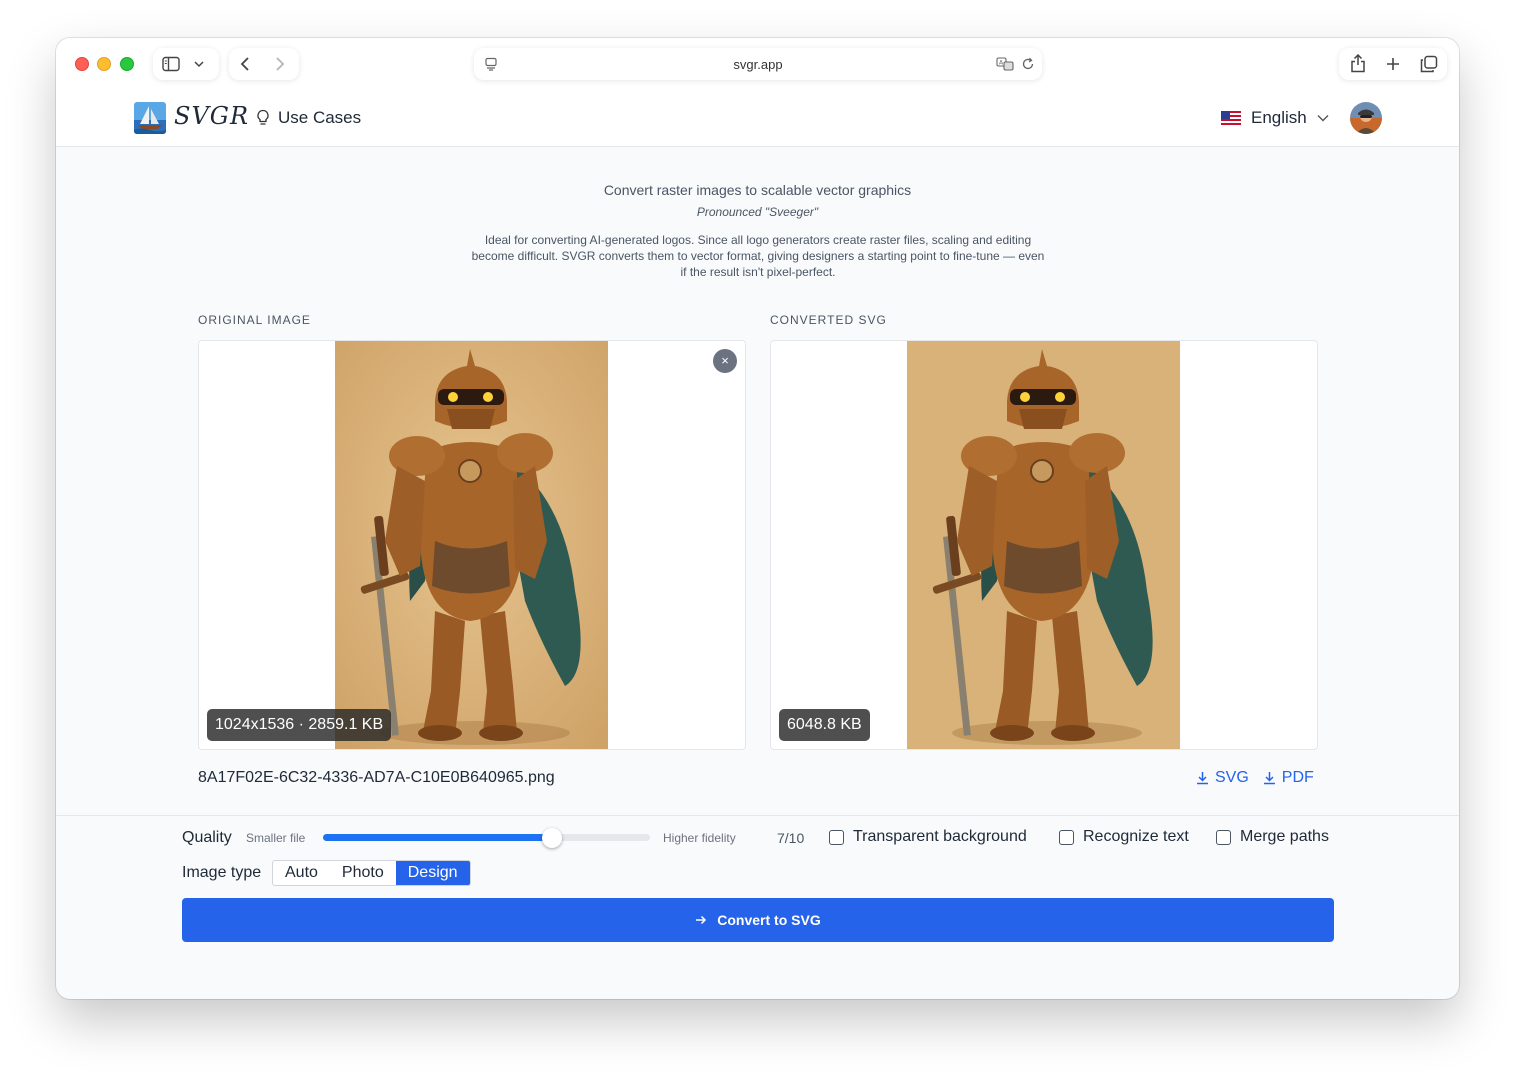  What do you see at coordinates (432, 873) in the screenshot?
I see `image-type-design: Design` at bounding box center [432, 873].